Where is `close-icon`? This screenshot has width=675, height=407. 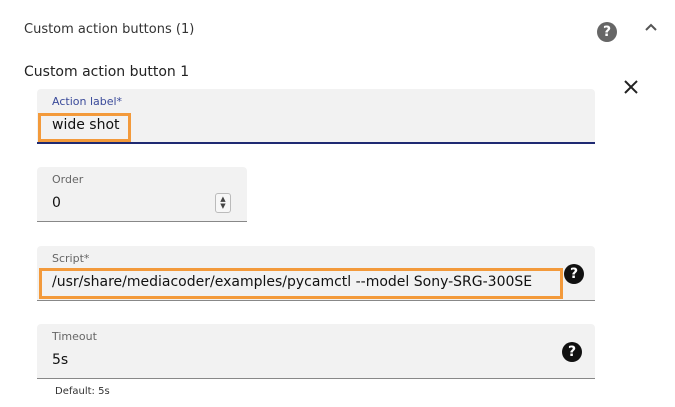 close-icon is located at coordinates (631, 87).